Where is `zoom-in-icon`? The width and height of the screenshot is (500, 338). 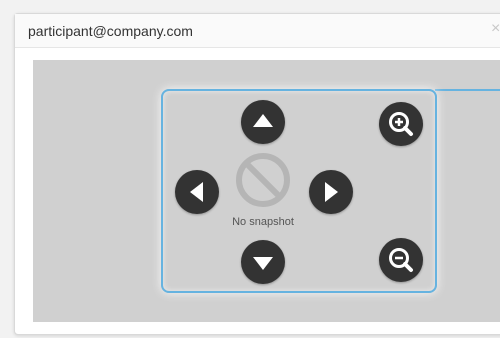
zoom-in-icon is located at coordinates (401, 124).